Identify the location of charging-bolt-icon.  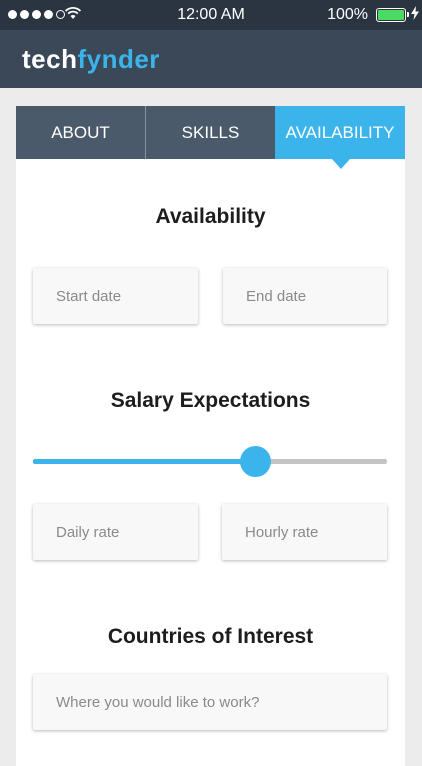
(415, 13).